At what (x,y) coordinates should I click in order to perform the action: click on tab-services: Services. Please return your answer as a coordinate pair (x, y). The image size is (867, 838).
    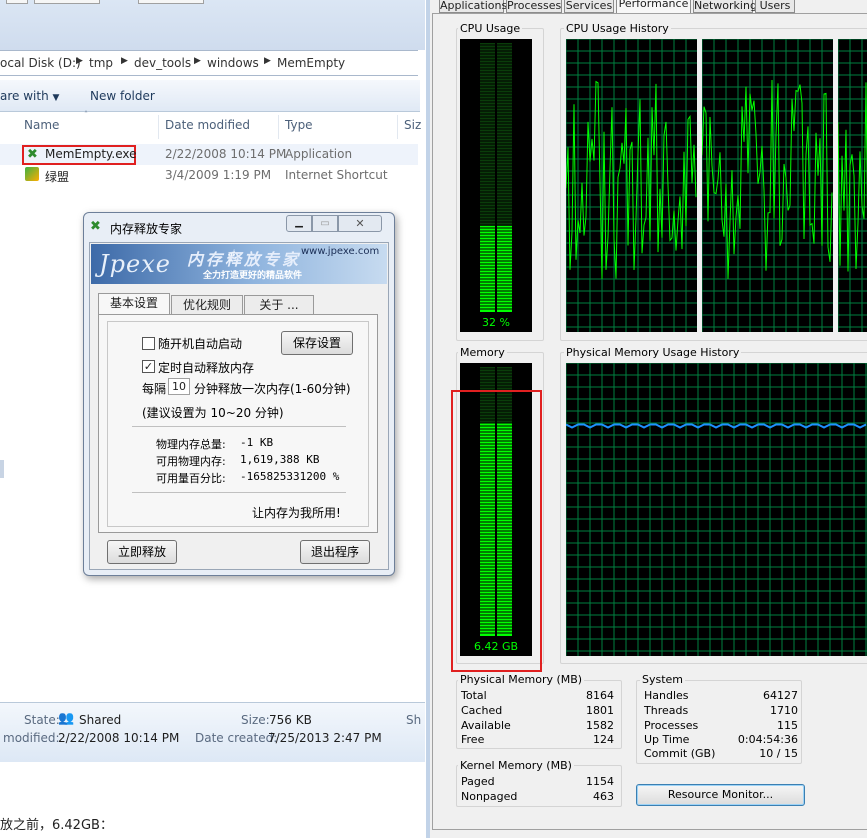
    Looking at the image, I should click on (589, 6).